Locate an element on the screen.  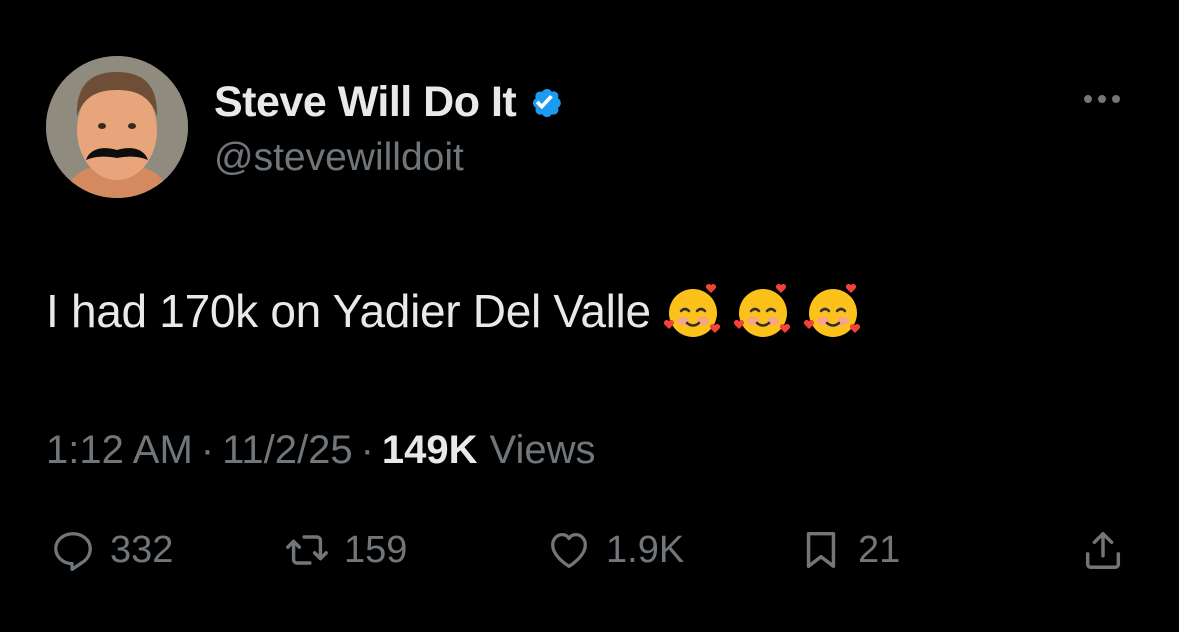
tweet-date: 11/2/25 is located at coordinates (287, 450).